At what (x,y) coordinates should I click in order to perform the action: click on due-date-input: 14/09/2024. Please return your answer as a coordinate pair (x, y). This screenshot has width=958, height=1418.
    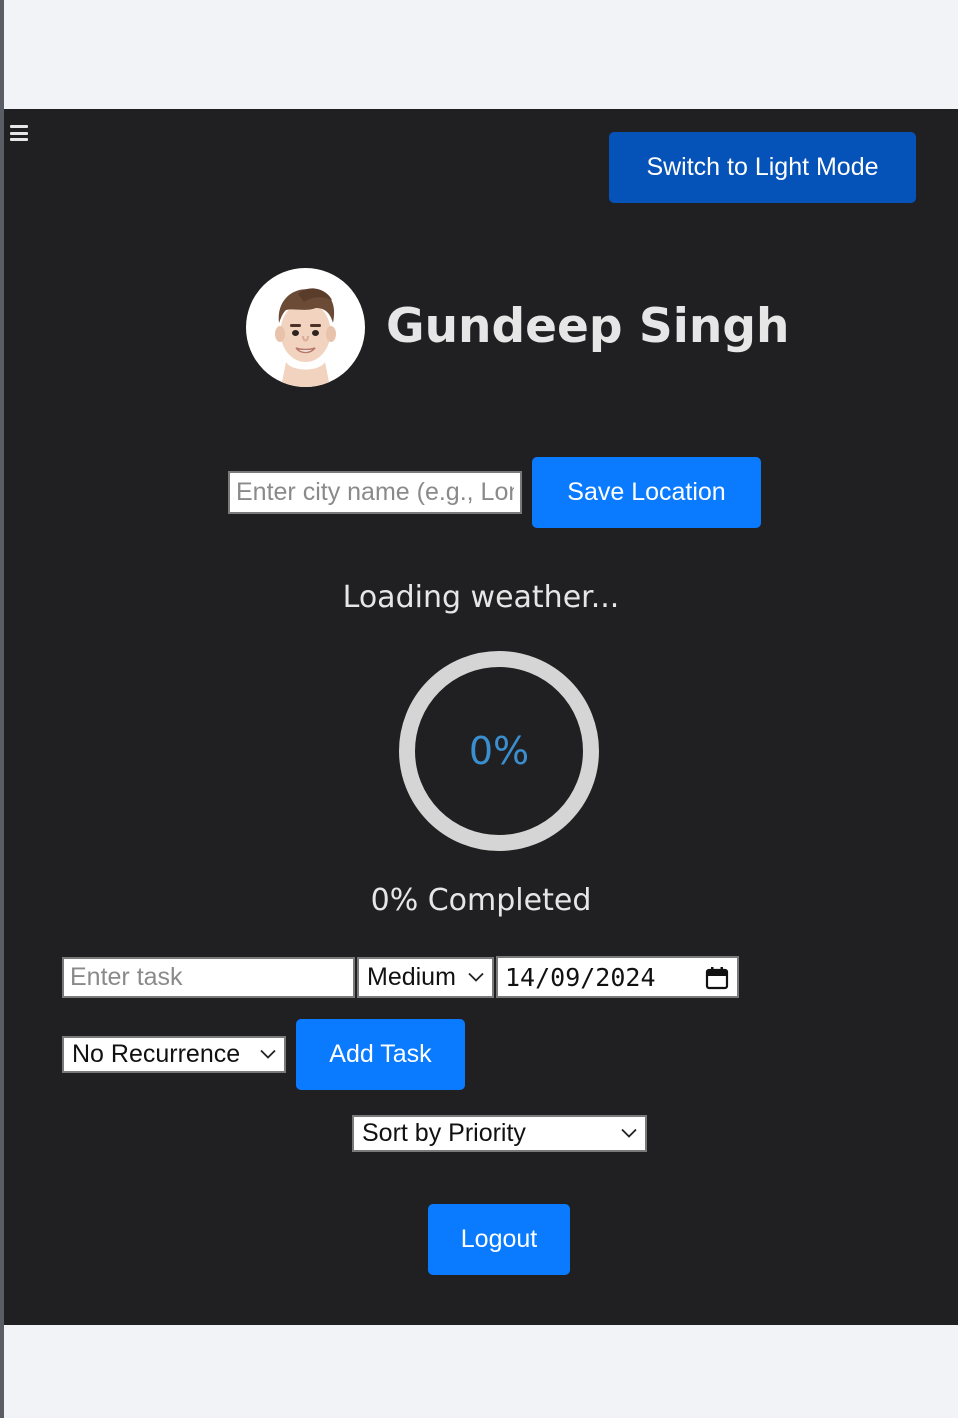
    Looking at the image, I should click on (617, 977).